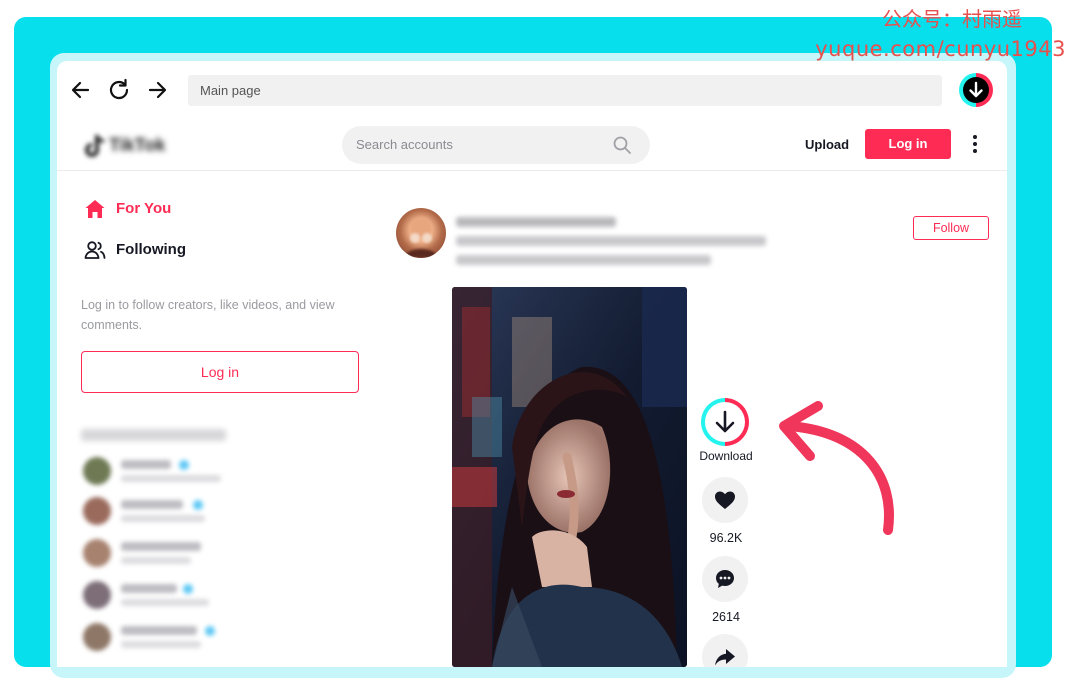 The width and height of the screenshot is (1072, 684). I want to click on download-button, so click(725, 422).